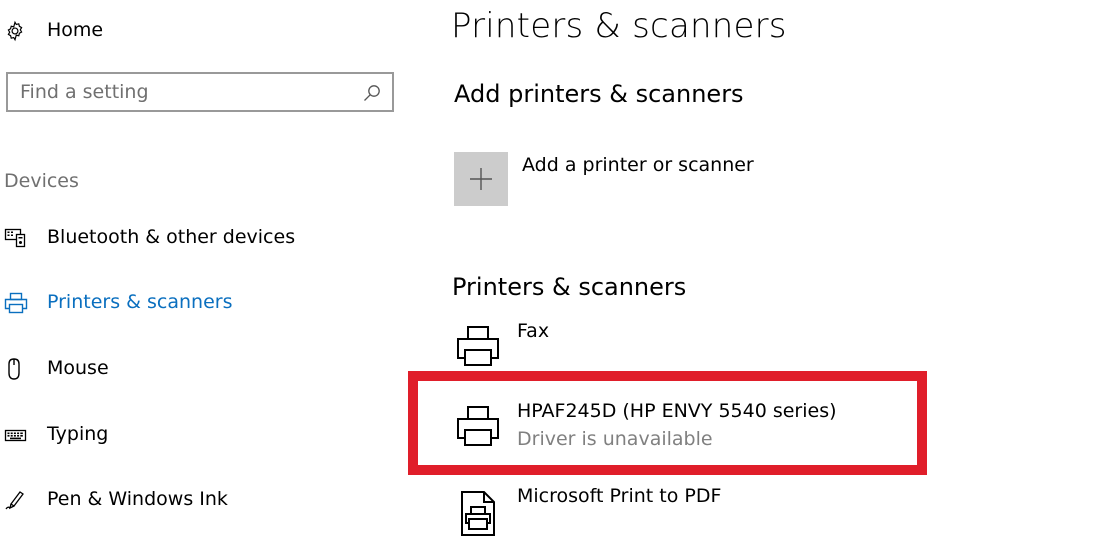 The image size is (1116, 543). What do you see at coordinates (687, 348) in the screenshot?
I see `device-fax: Fax` at bounding box center [687, 348].